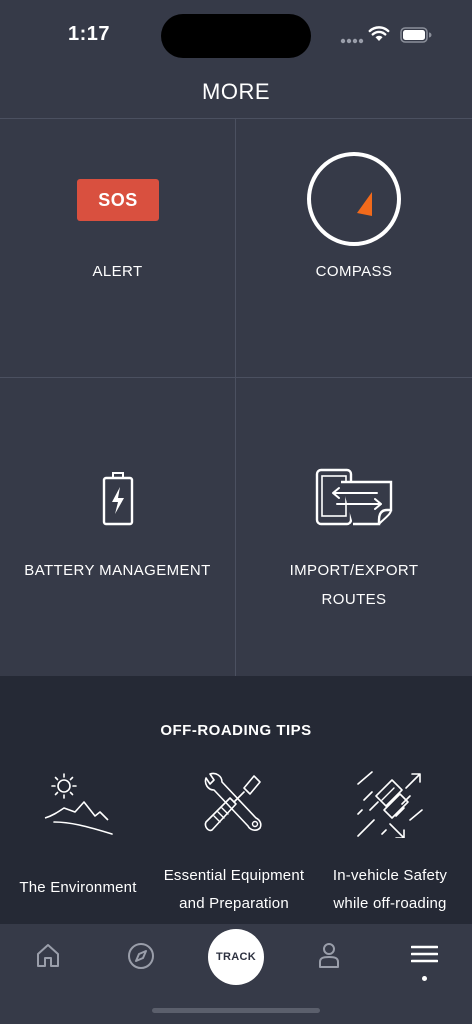 Image resolution: width=472 pixels, height=1024 pixels. I want to click on active-tab-indicator, so click(424, 978).